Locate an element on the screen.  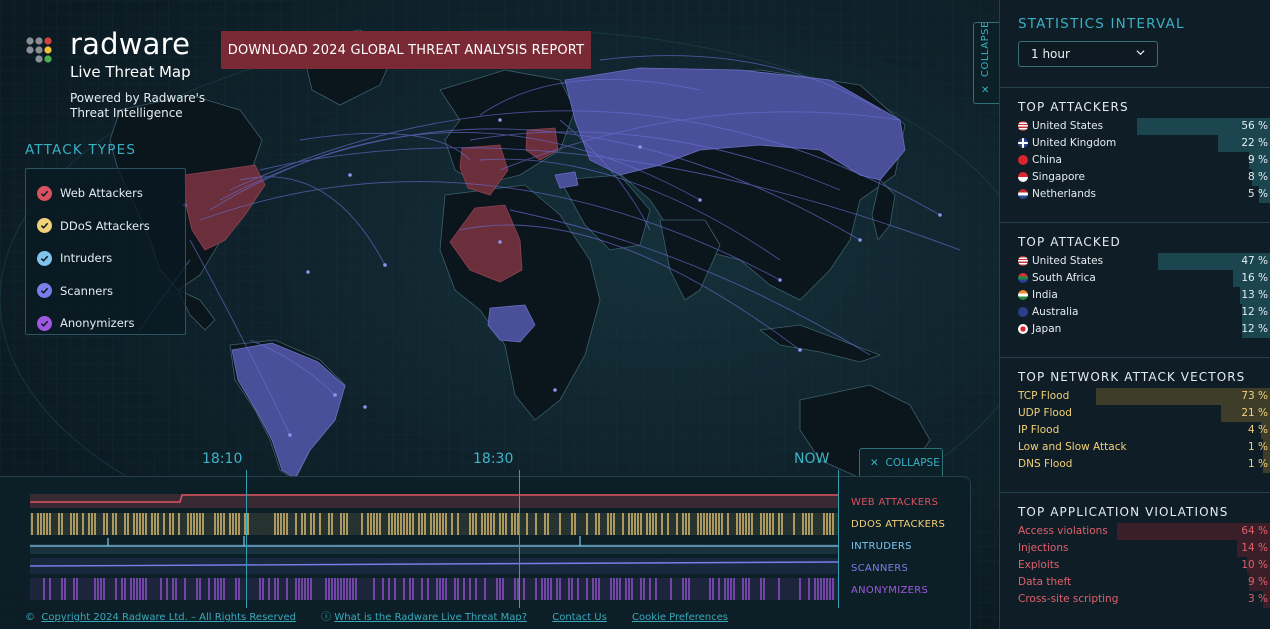
stat-row: Low and Slow Attack 1 % is located at coordinates (1135, 447).